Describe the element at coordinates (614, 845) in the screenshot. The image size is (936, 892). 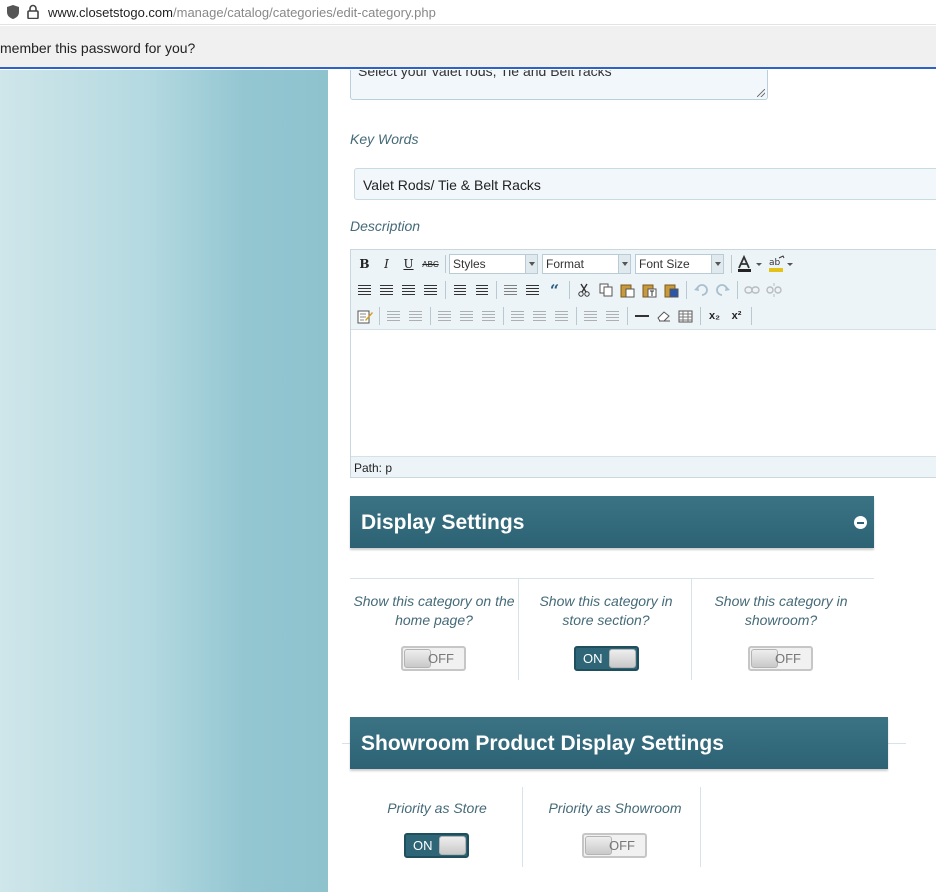
I see `priority-showroom-toggle: OFF` at that location.